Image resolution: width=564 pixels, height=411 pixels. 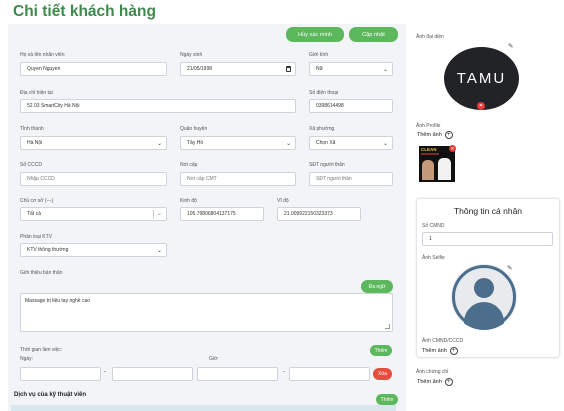 I want to click on address-input: 52.03 SmartCity Hà Nội, so click(x=158, y=106).